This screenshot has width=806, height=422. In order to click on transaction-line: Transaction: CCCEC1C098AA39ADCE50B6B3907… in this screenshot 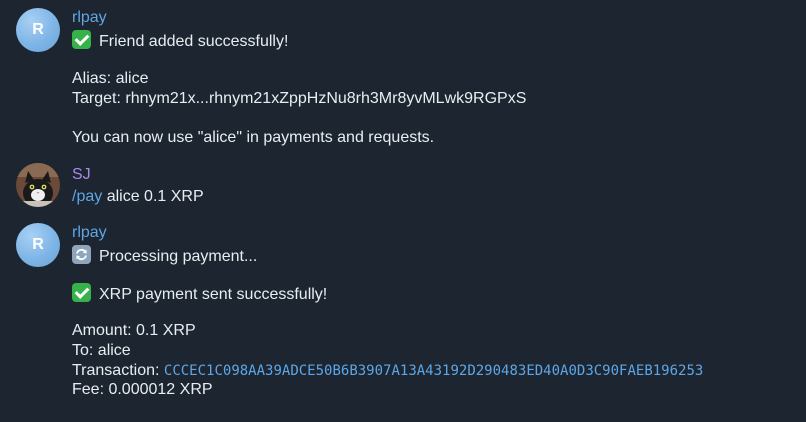, I will do `click(387, 371)`.